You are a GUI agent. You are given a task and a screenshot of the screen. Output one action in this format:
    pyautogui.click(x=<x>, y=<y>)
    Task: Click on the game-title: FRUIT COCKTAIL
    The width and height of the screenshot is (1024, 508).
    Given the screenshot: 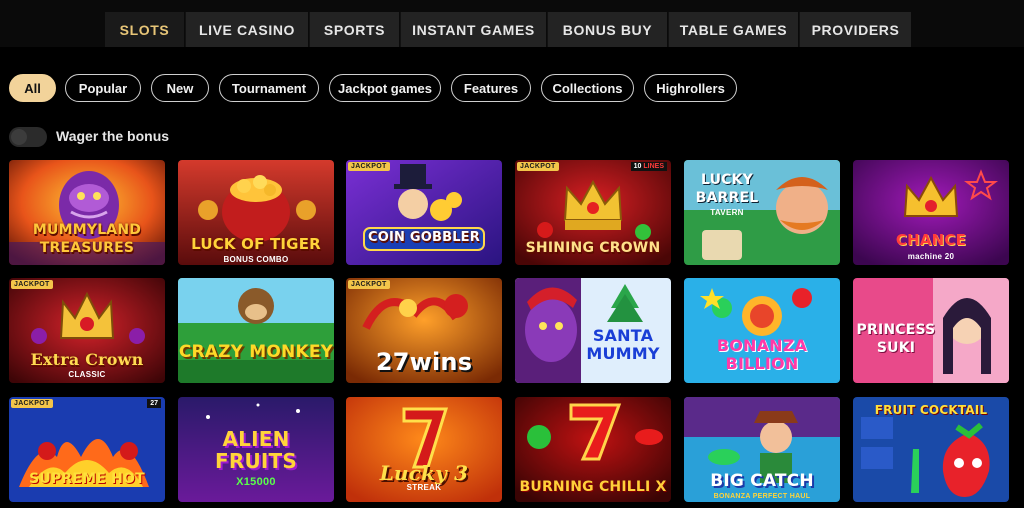 What is the action you would take?
    pyautogui.click(x=931, y=410)
    